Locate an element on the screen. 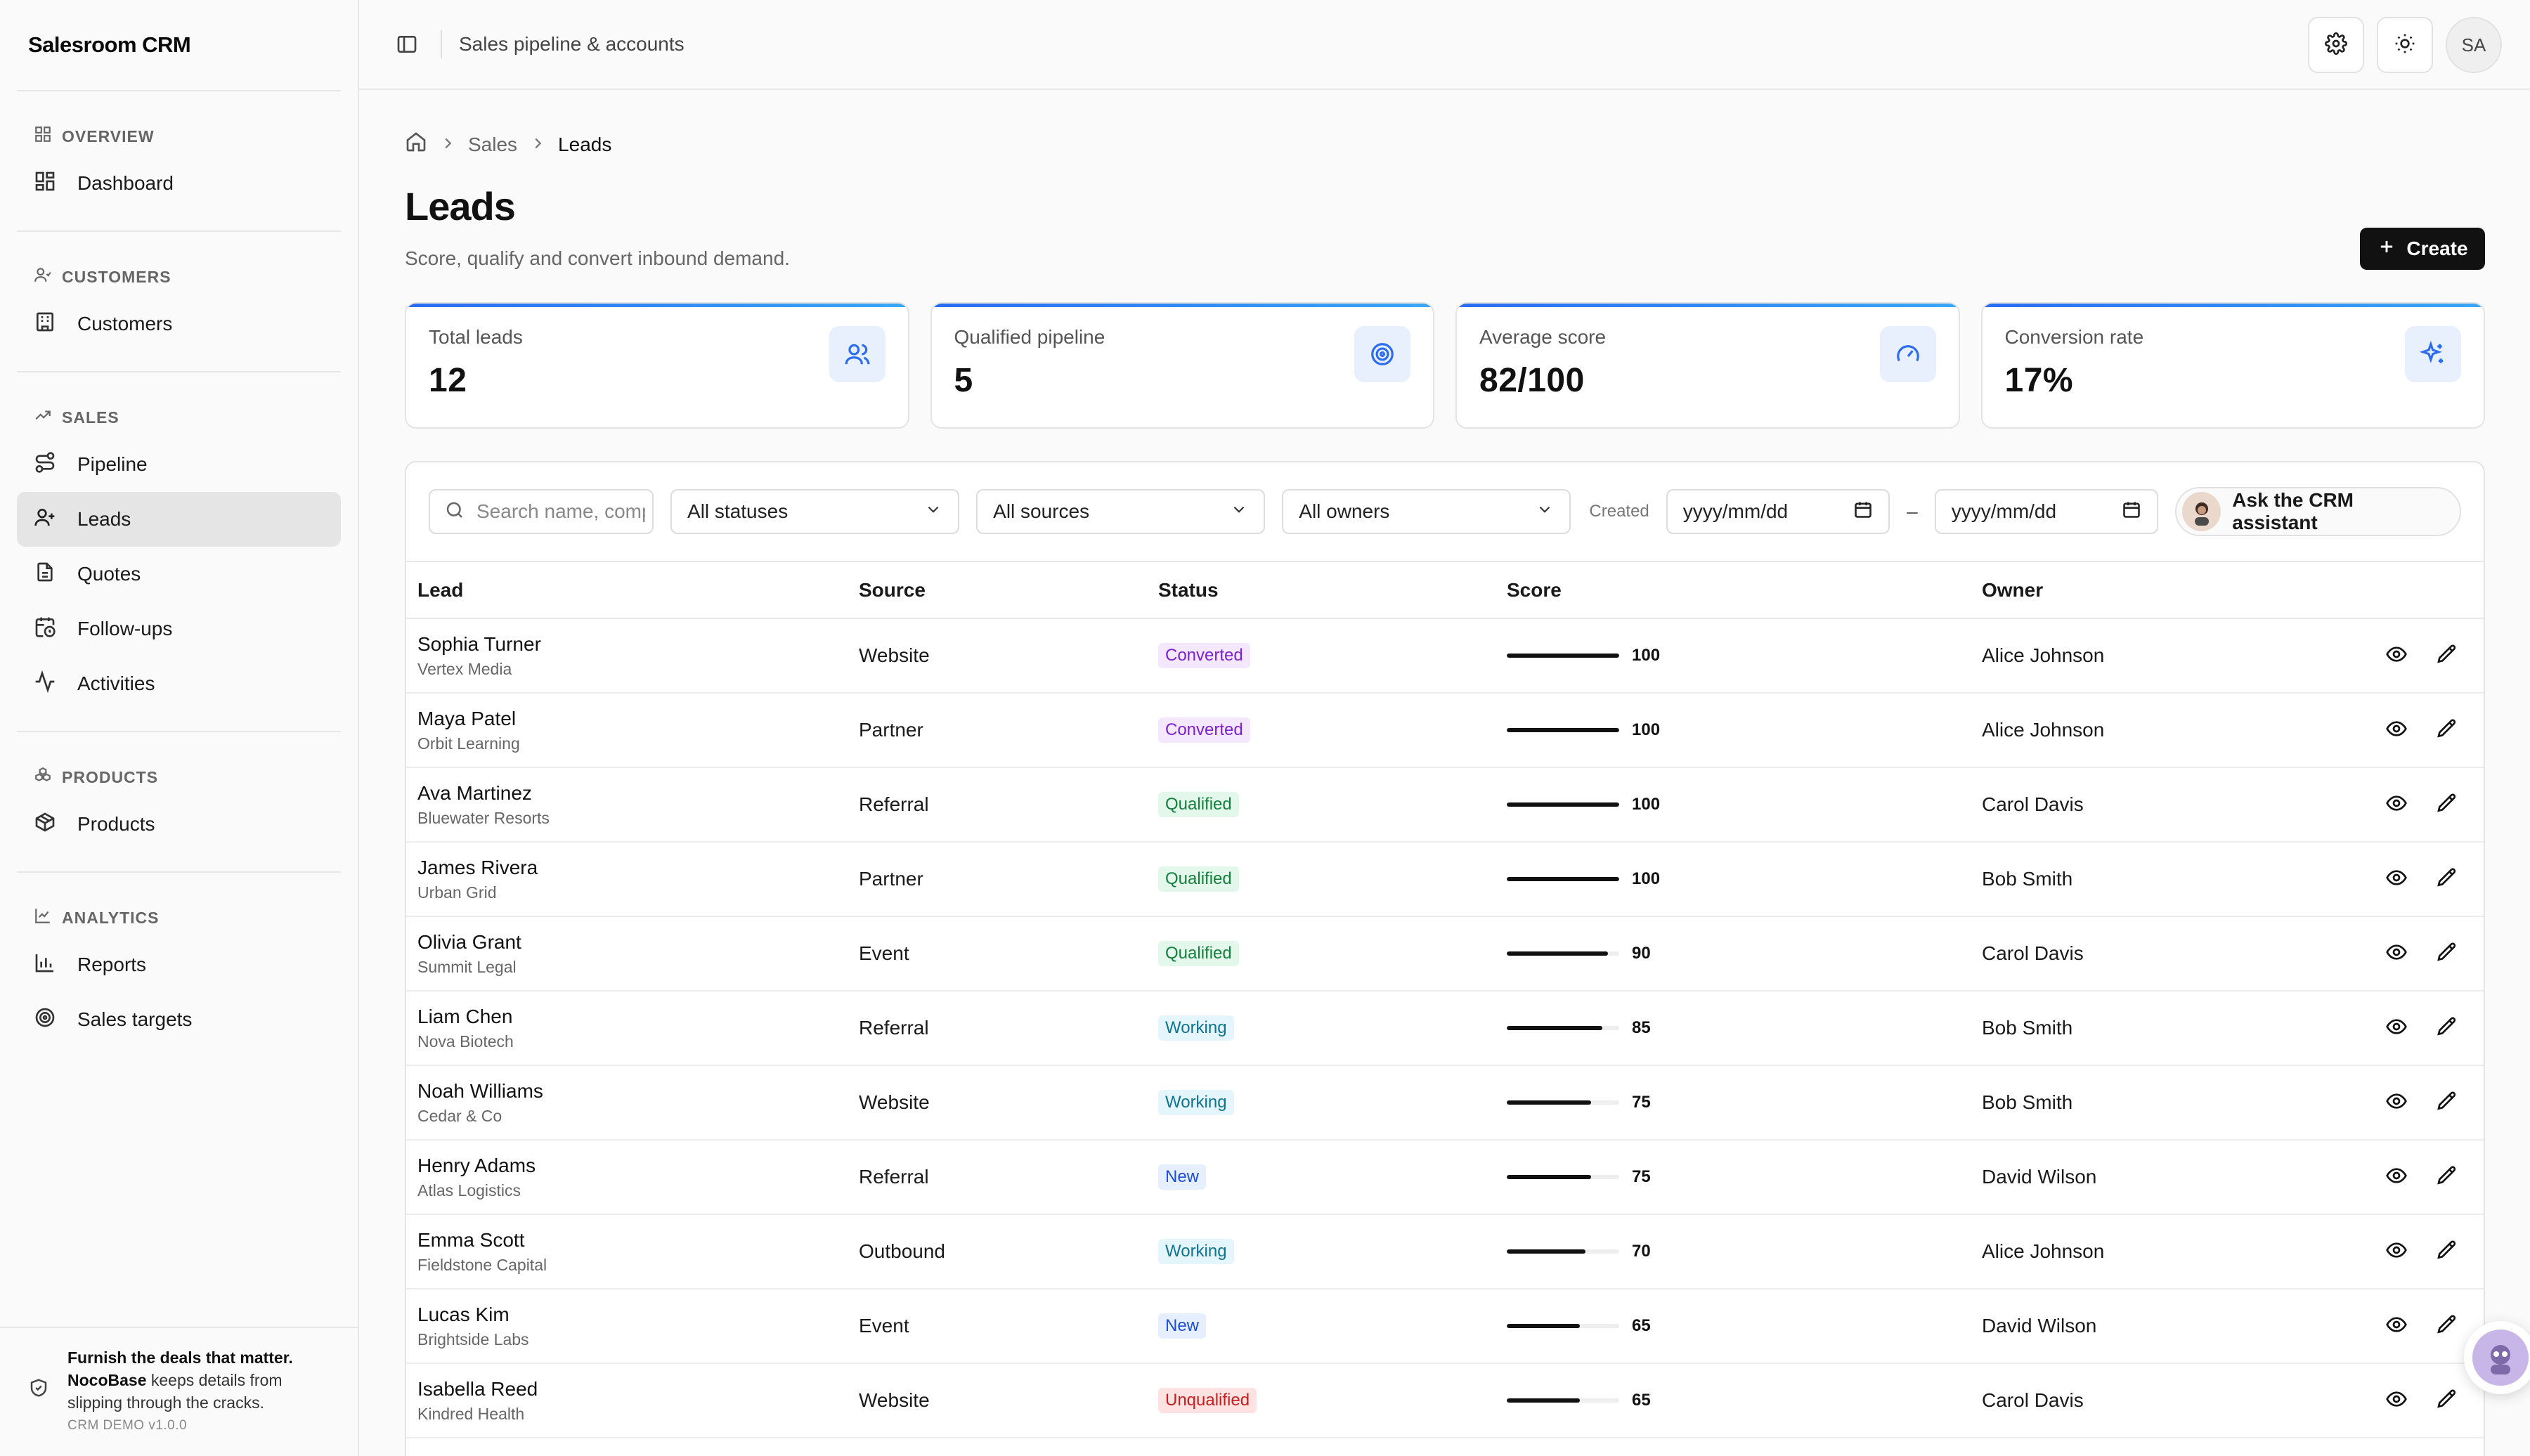 This screenshot has height=1456, width=2530. actions-cell is located at coordinates (2368, 1401).